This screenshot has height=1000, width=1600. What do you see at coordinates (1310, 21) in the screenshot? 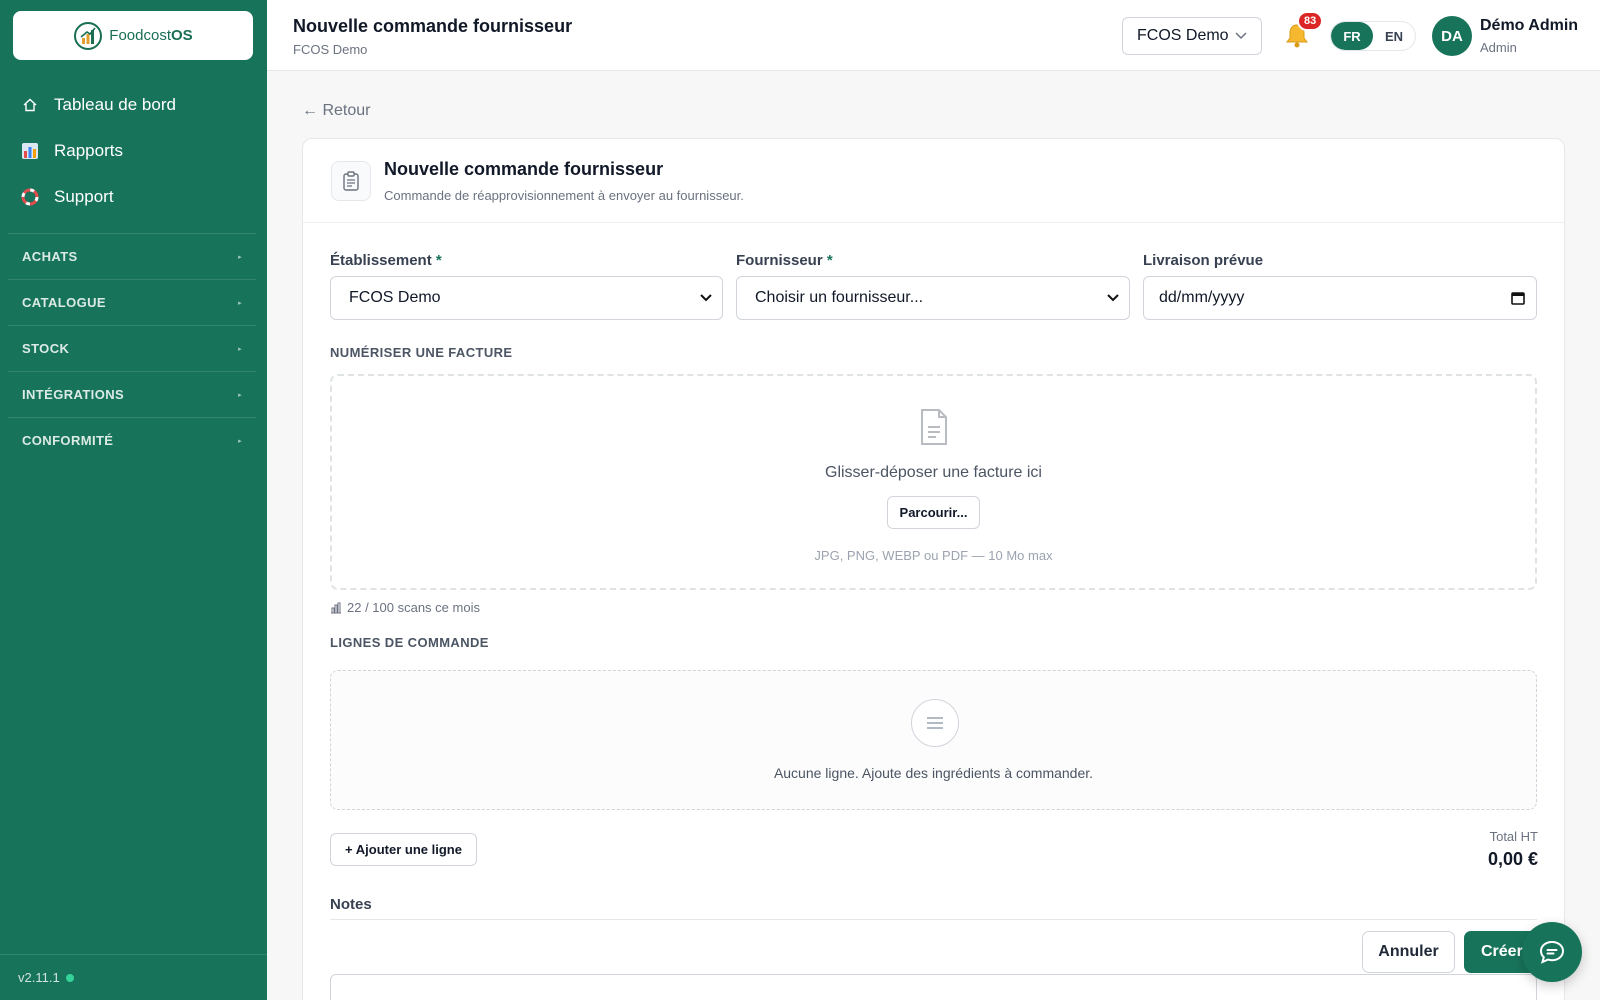
I see `notification-badge: 83` at bounding box center [1310, 21].